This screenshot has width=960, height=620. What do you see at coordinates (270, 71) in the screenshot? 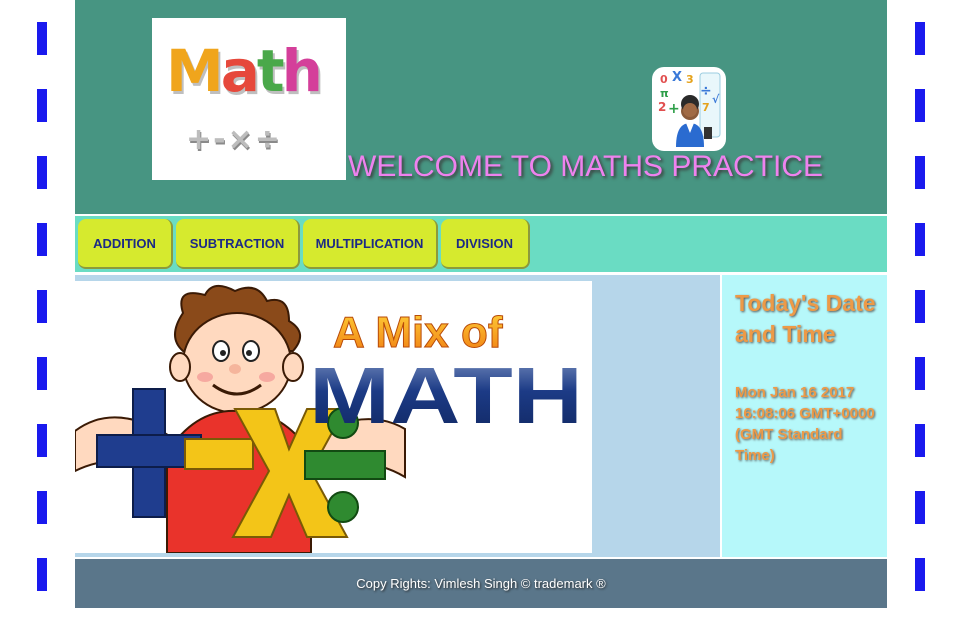
I see `logo-letter: t` at bounding box center [270, 71].